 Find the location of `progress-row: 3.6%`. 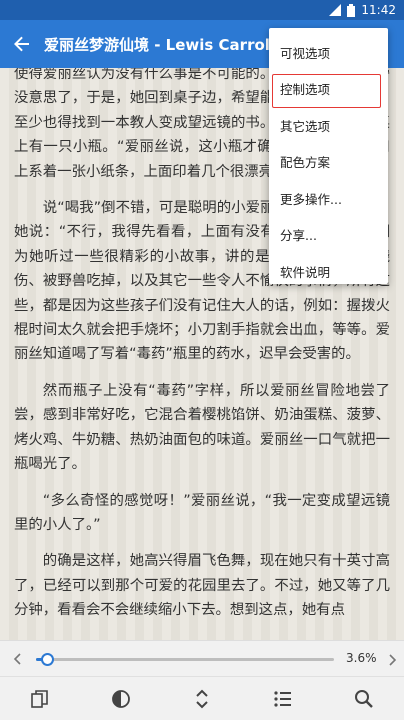

progress-row: 3.6% is located at coordinates (202, 658).